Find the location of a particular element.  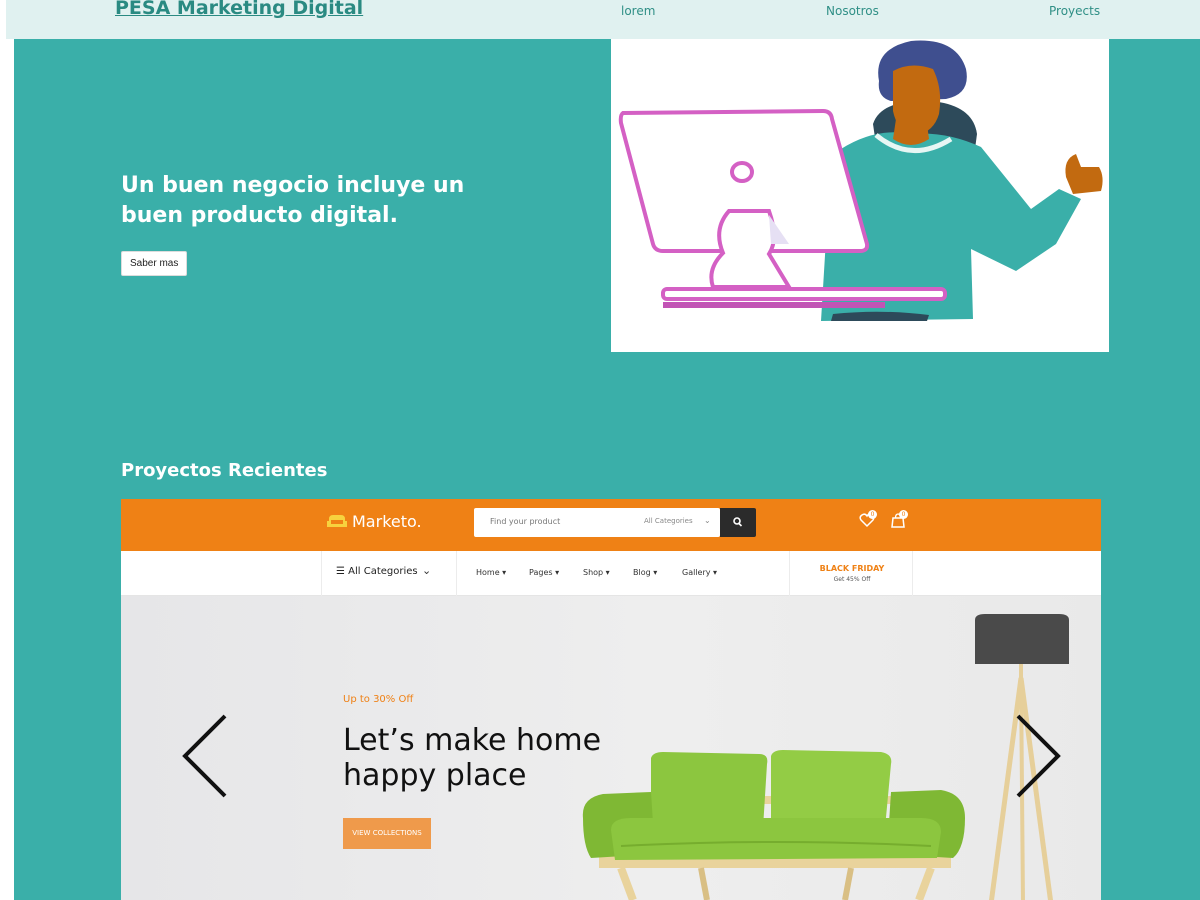

search-icon is located at coordinates (738, 522).